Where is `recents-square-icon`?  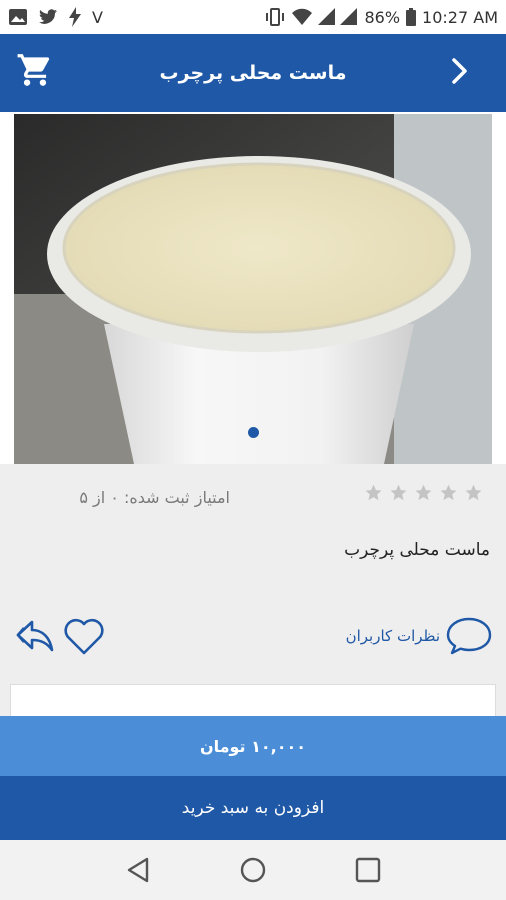
recents-square-icon is located at coordinates (368, 870).